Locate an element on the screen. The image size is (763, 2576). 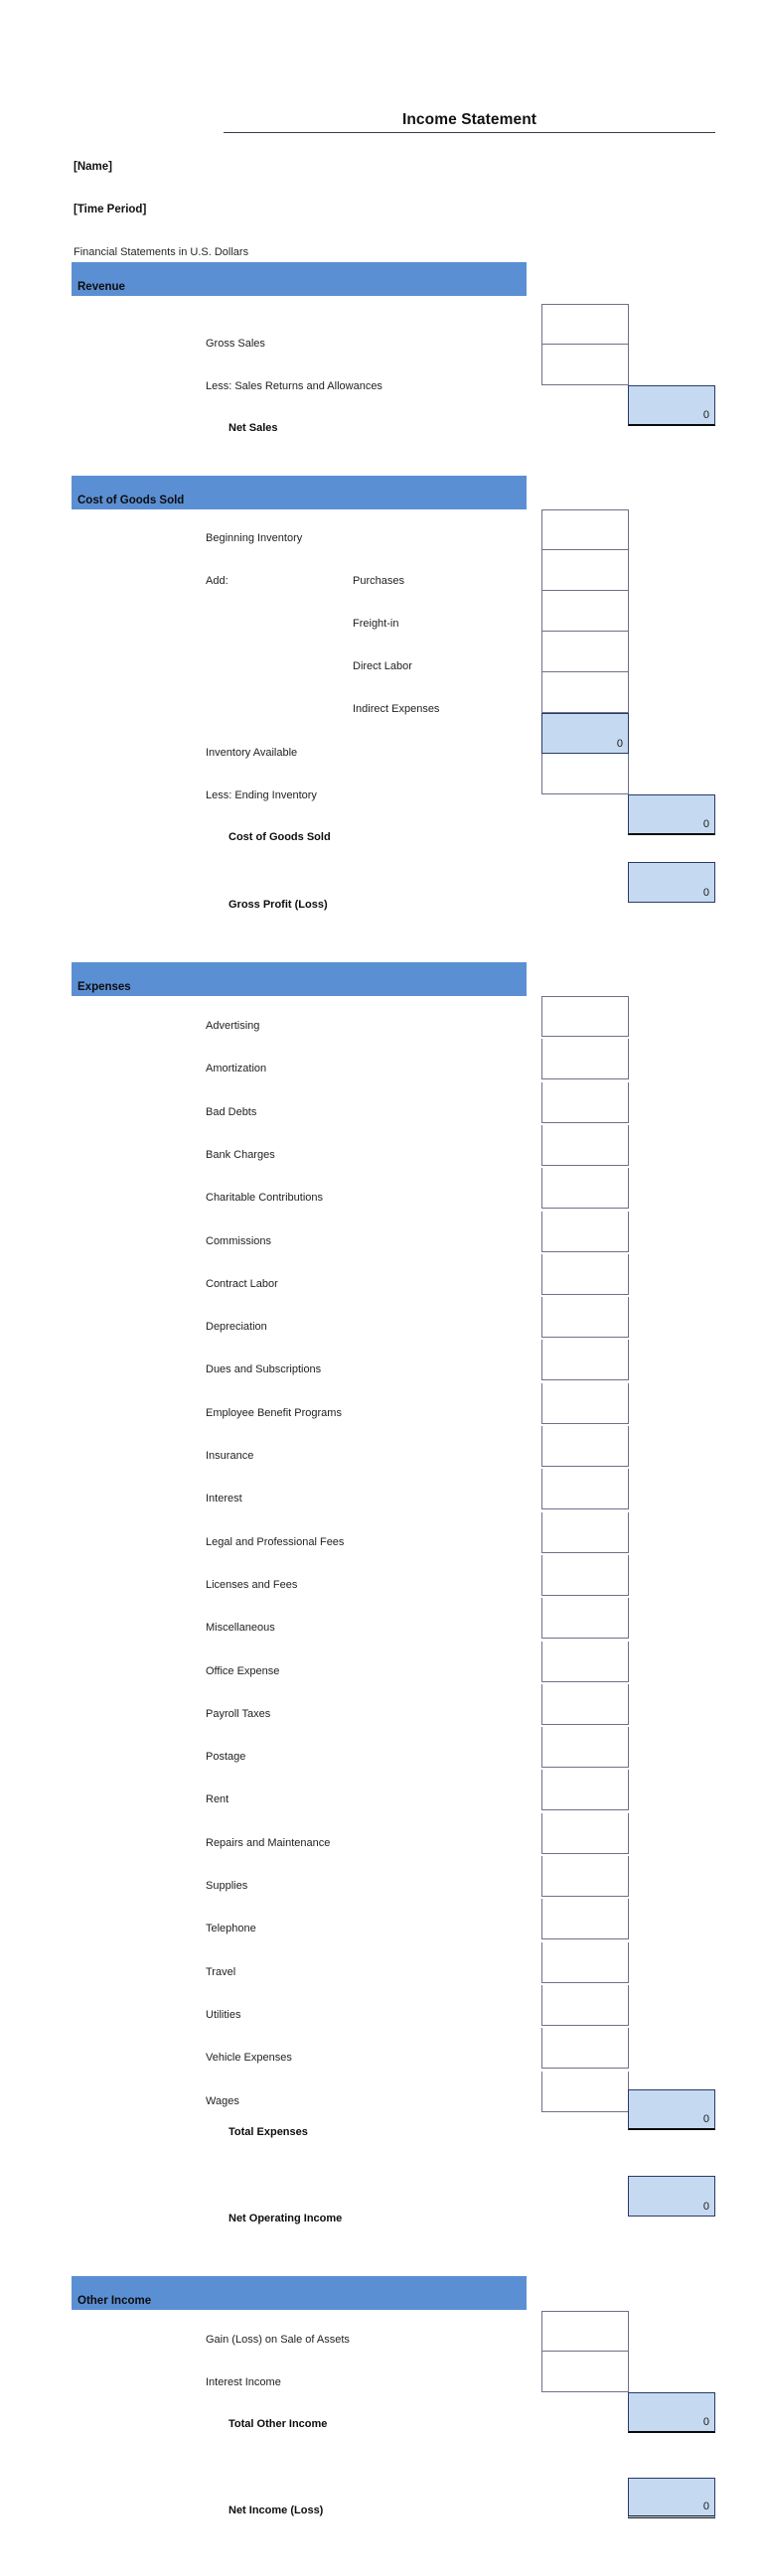
row-label-expense: Rent is located at coordinates (217, 1799).